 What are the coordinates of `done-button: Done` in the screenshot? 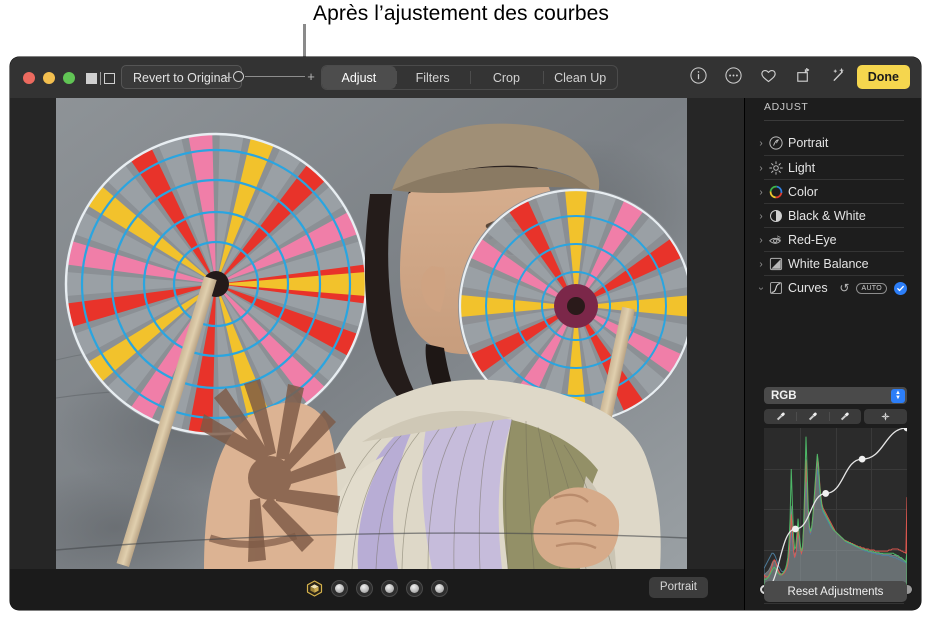 It's located at (883, 77).